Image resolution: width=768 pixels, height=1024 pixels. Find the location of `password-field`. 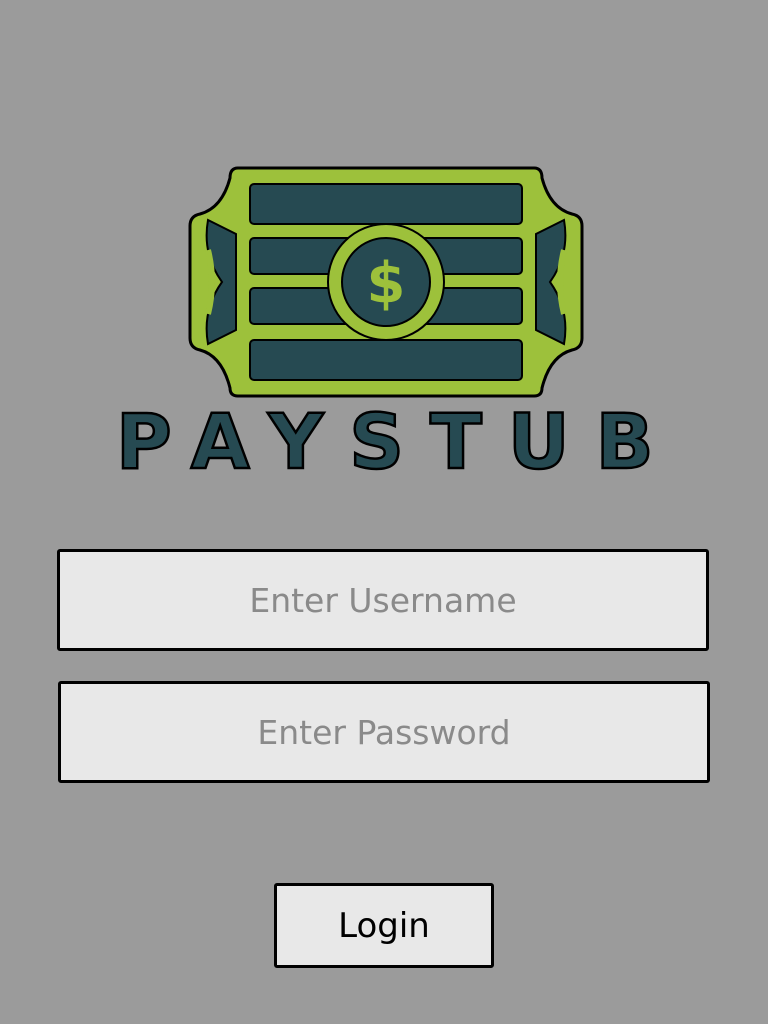

password-field is located at coordinates (384, 732).